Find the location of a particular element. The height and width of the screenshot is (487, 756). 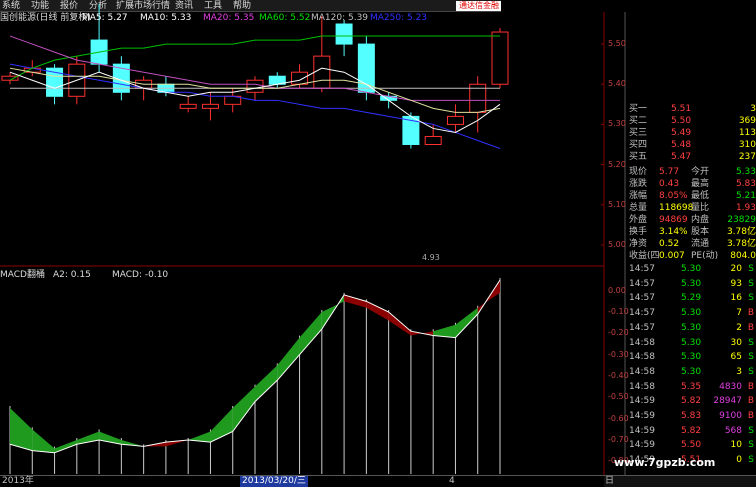

price-axis-tick: 5.20 is located at coordinates (617, 164).